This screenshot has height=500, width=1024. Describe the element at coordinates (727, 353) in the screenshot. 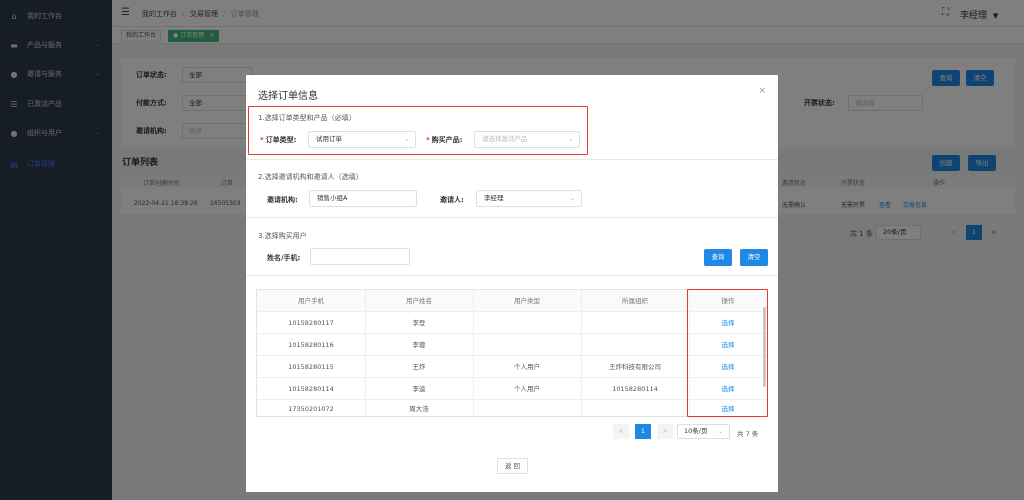

I see `highlight-box-actions` at that location.